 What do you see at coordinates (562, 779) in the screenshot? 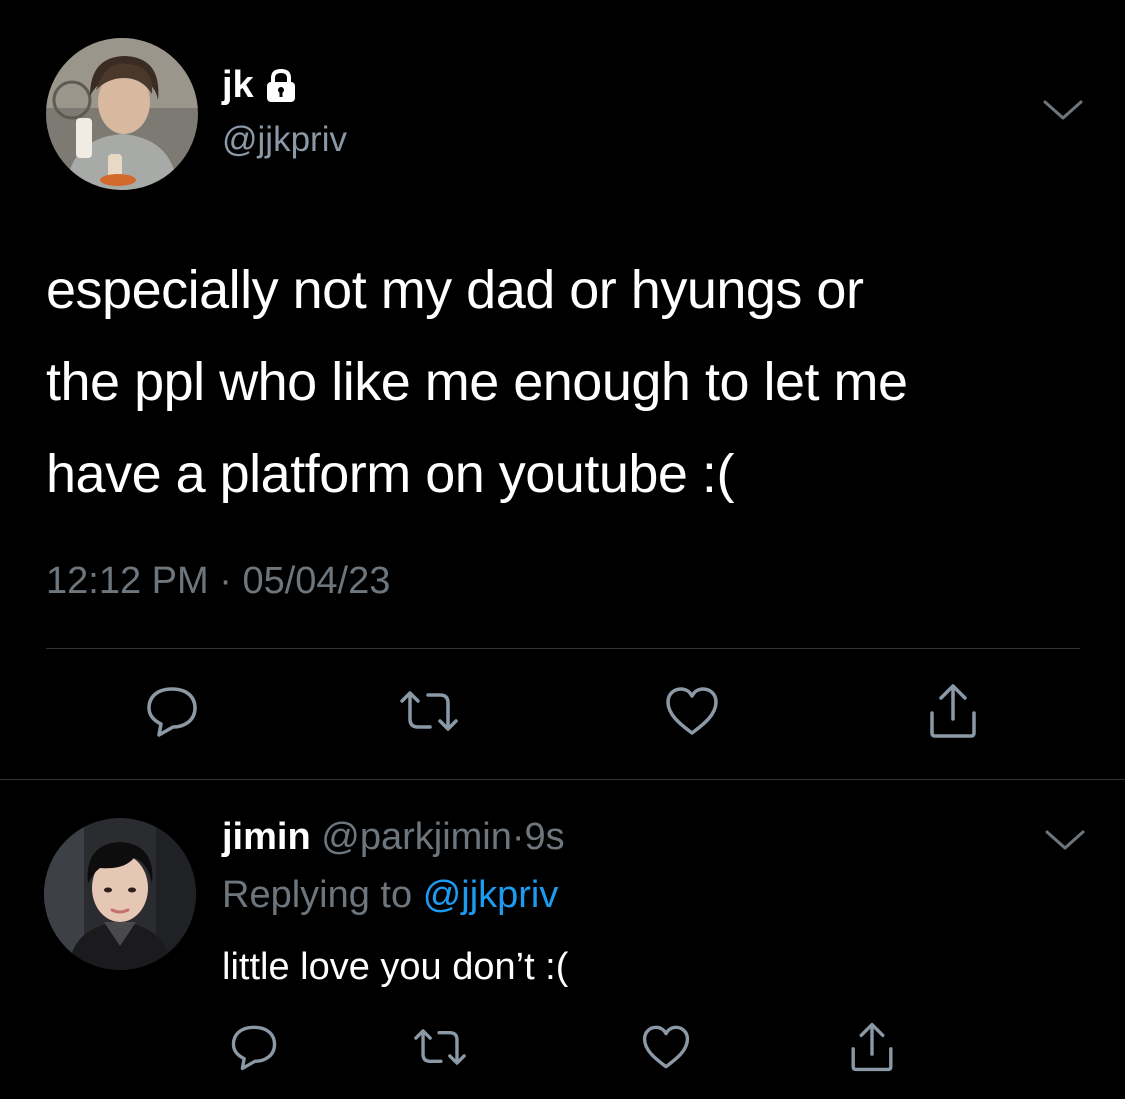
I see `section-divider` at bounding box center [562, 779].